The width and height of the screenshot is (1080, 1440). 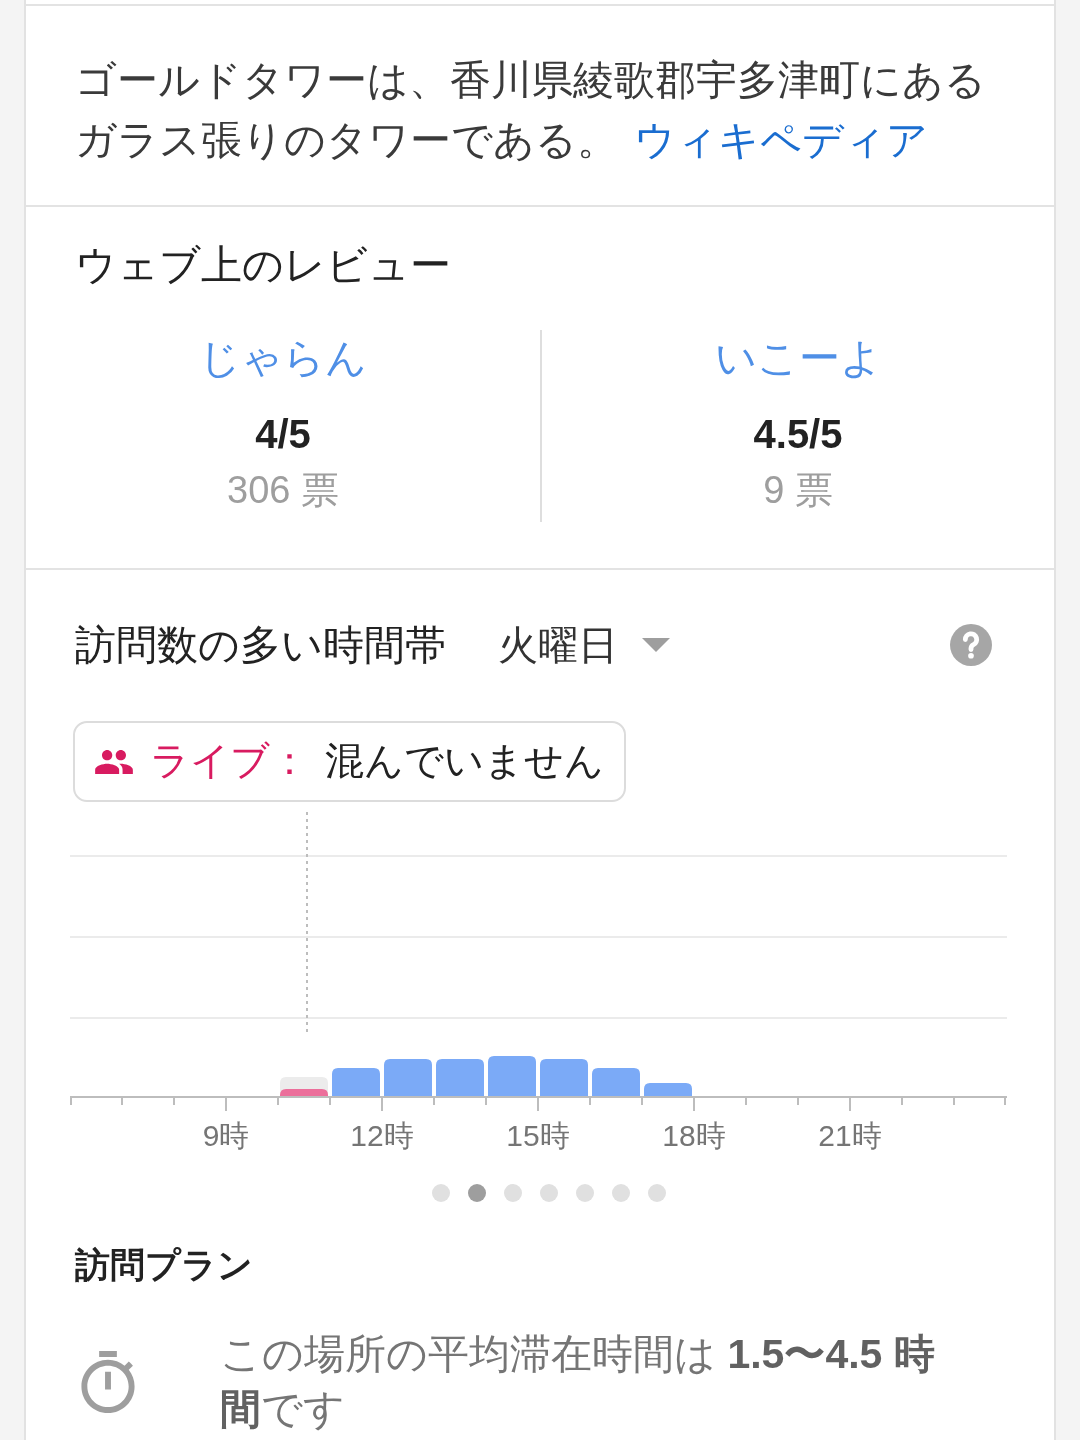 I want to click on section-title: 訪問プラン, so click(x=164, y=1265).